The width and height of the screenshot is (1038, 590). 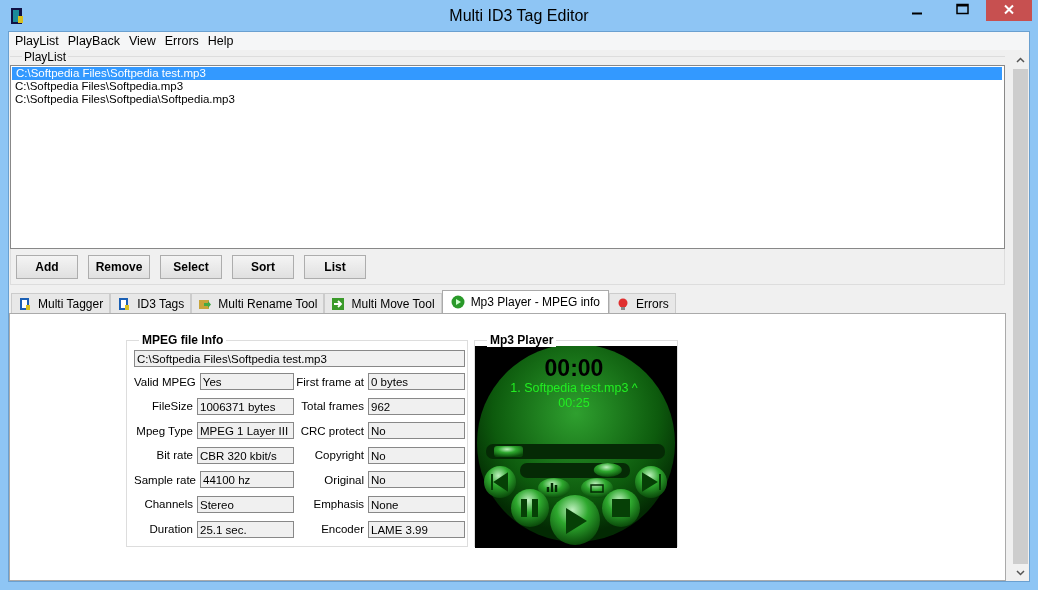 What do you see at coordinates (61, 303) in the screenshot?
I see `tab: Multi Tagger` at bounding box center [61, 303].